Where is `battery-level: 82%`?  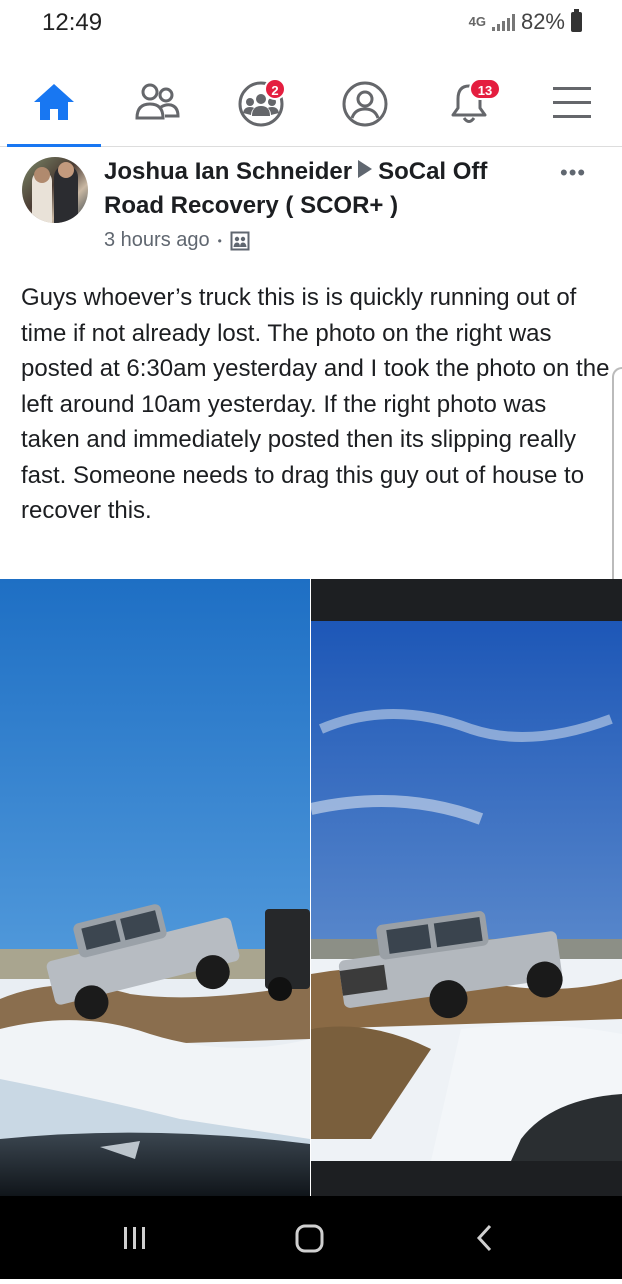 battery-level: 82% is located at coordinates (542, 21).